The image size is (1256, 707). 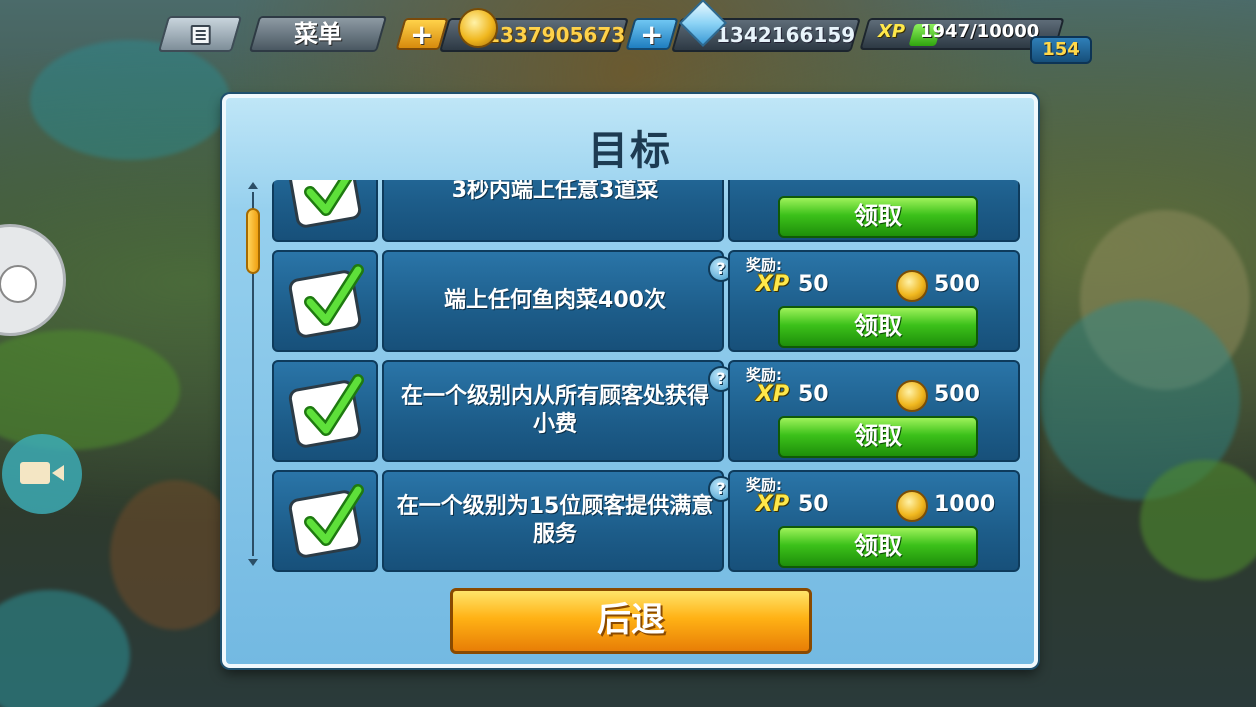 I want to click on goal-description: 在一个级别内从所有顾客处获得小费, so click(x=554, y=410).